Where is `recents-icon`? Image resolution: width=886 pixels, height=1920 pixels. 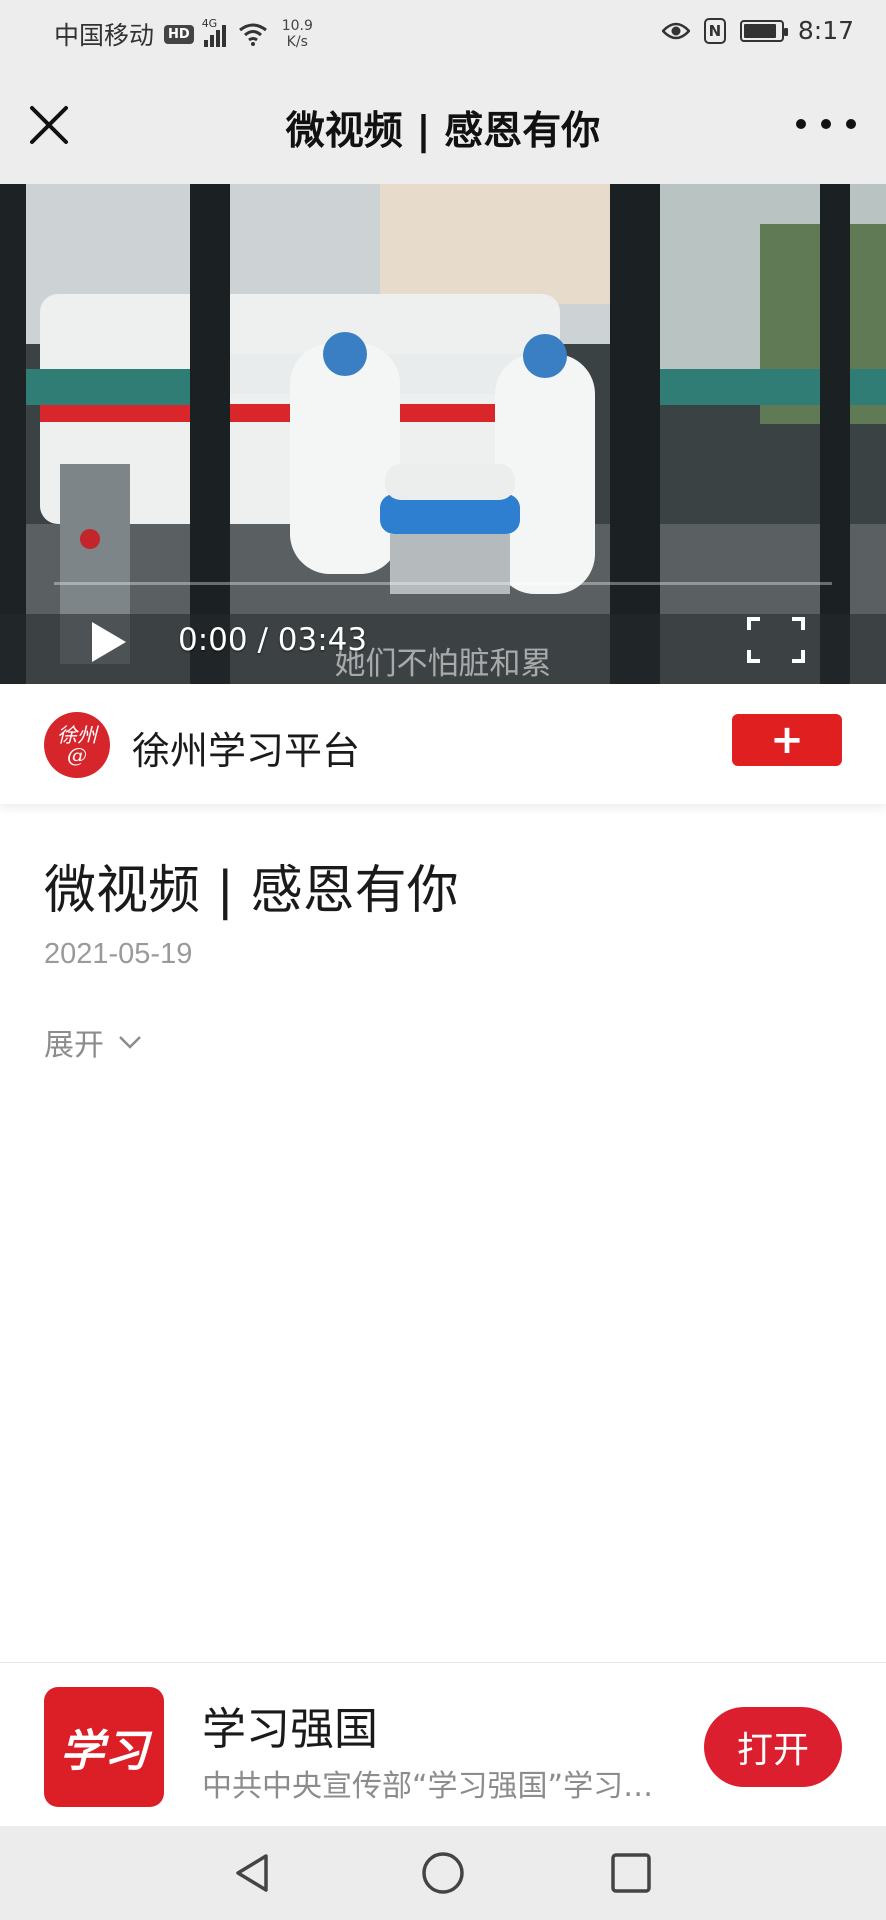 recents-icon is located at coordinates (631, 1873).